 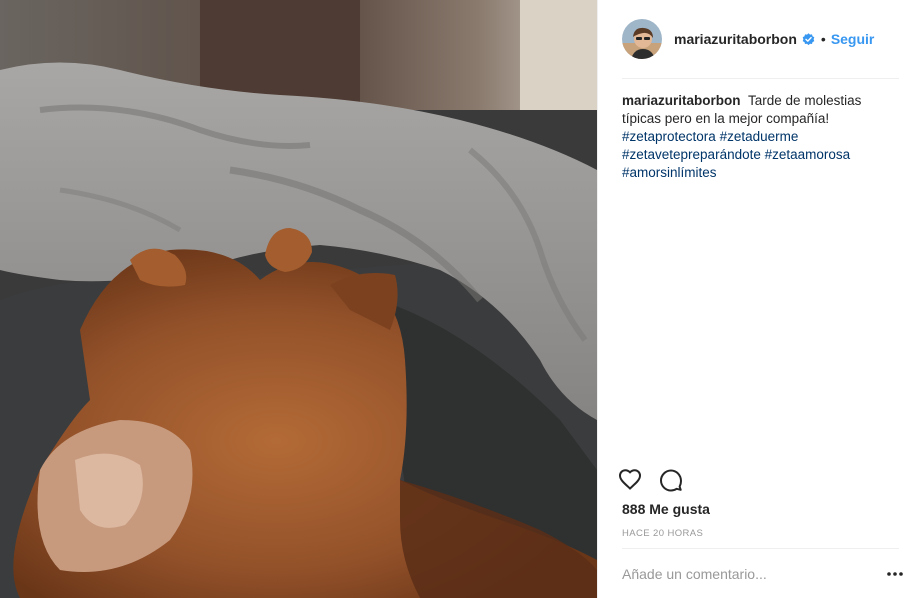 I want to click on post-actions, so click(x=659, y=480).